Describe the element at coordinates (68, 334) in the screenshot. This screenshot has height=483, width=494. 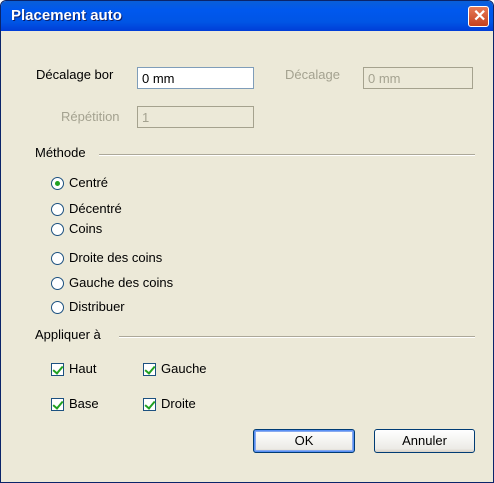
I see `apply-group-title: Appliquer à` at that location.